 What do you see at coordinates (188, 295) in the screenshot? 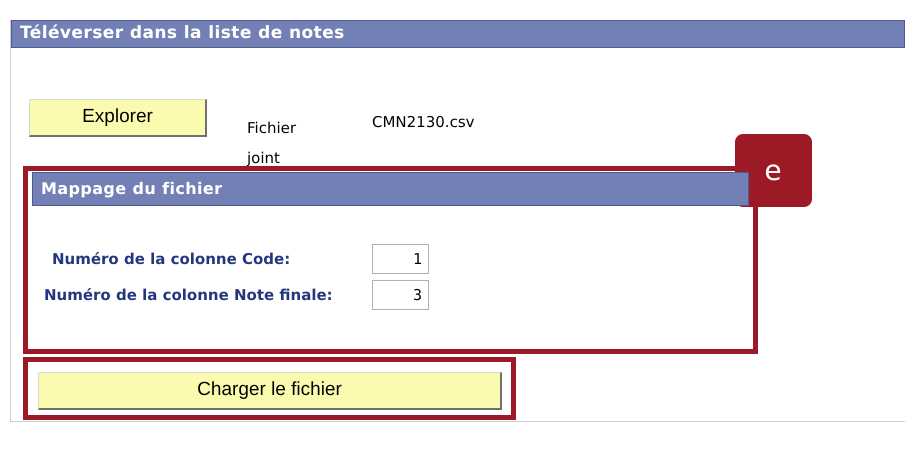
I see `field-label: Numéro de la colonne Note finale:` at bounding box center [188, 295].